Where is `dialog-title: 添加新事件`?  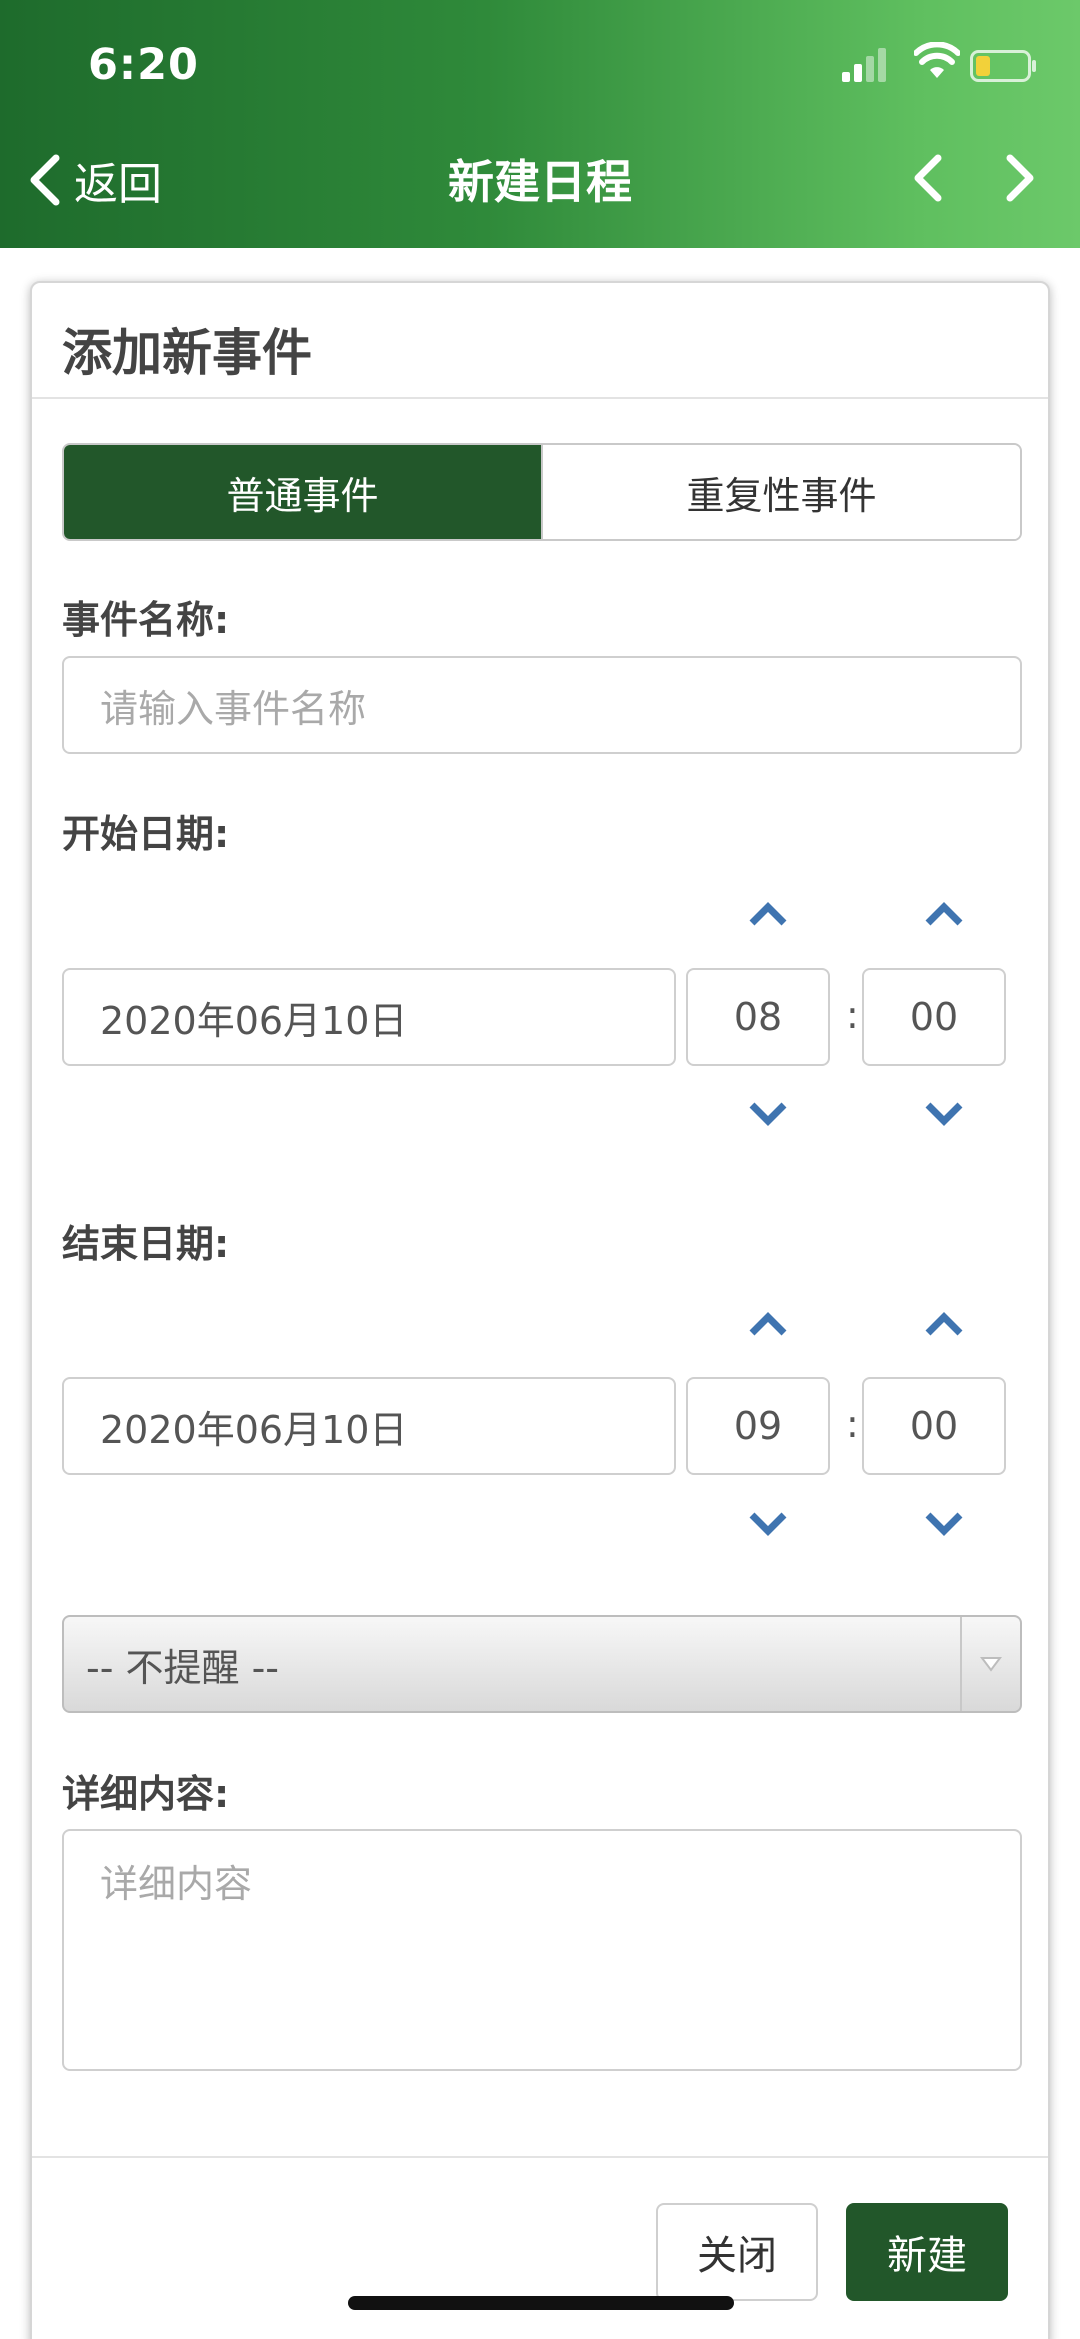 dialog-title: 添加新事件 is located at coordinates (187, 353).